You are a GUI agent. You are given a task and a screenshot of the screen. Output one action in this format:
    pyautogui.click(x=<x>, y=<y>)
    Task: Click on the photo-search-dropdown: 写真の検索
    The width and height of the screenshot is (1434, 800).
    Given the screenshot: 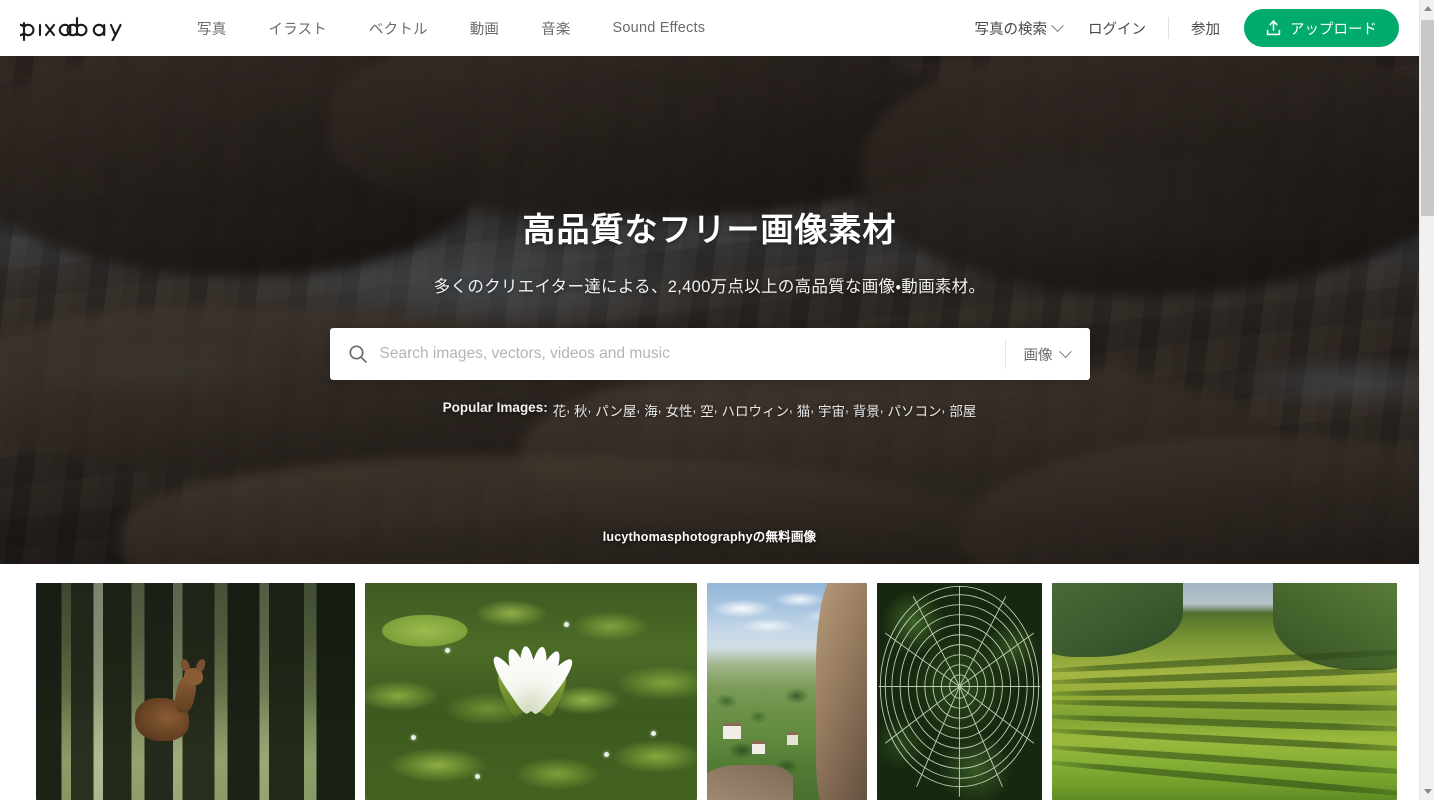 What is the action you would take?
    pyautogui.click(x=1019, y=28)
    